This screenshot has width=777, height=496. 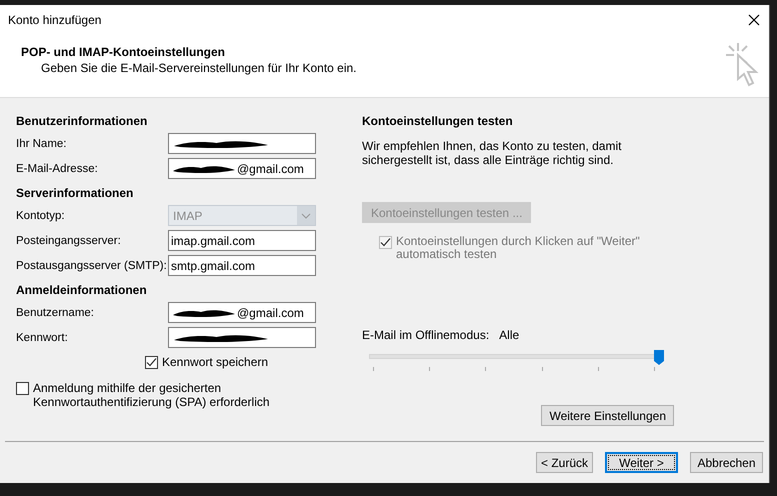 I want to click on field-label: Kennwort:, so click(x=42, y=338).